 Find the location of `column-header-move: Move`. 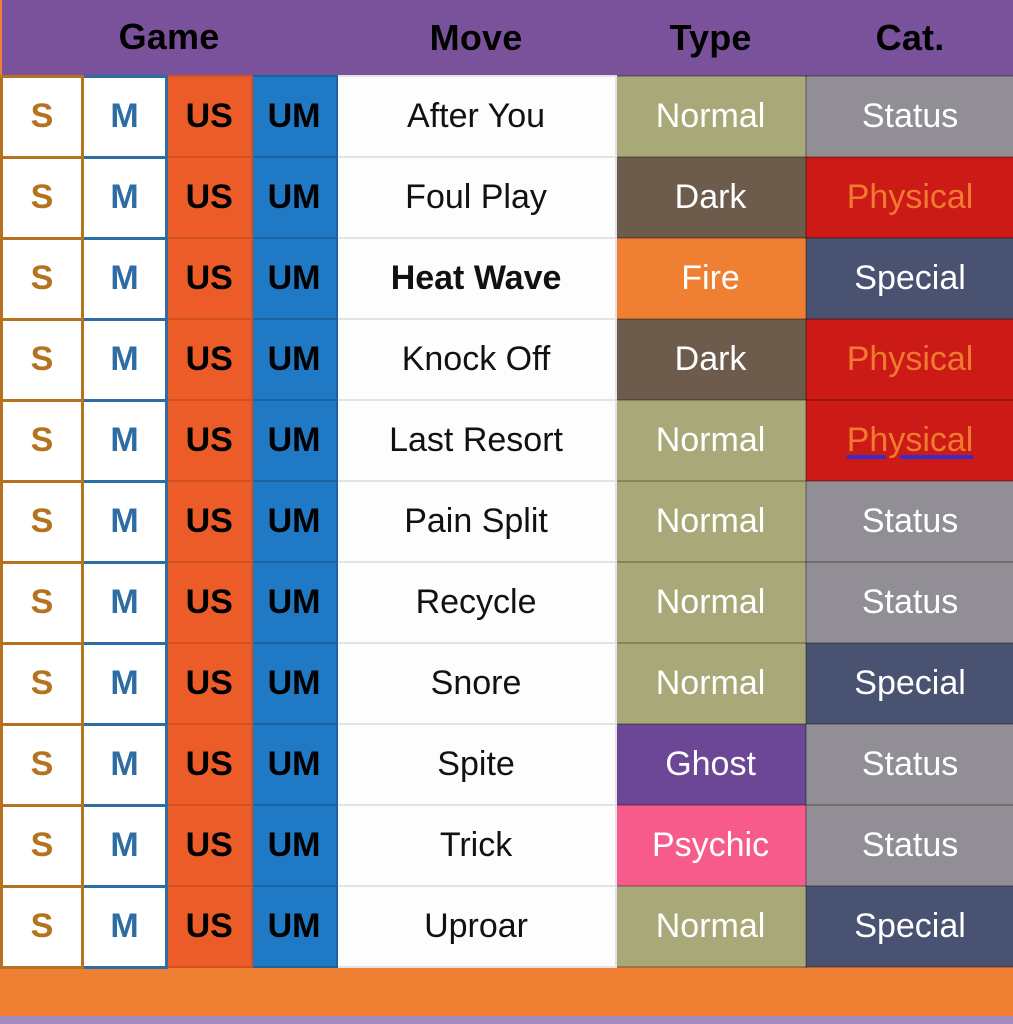

column-header-move: Move is located at coordinates (476, 38).